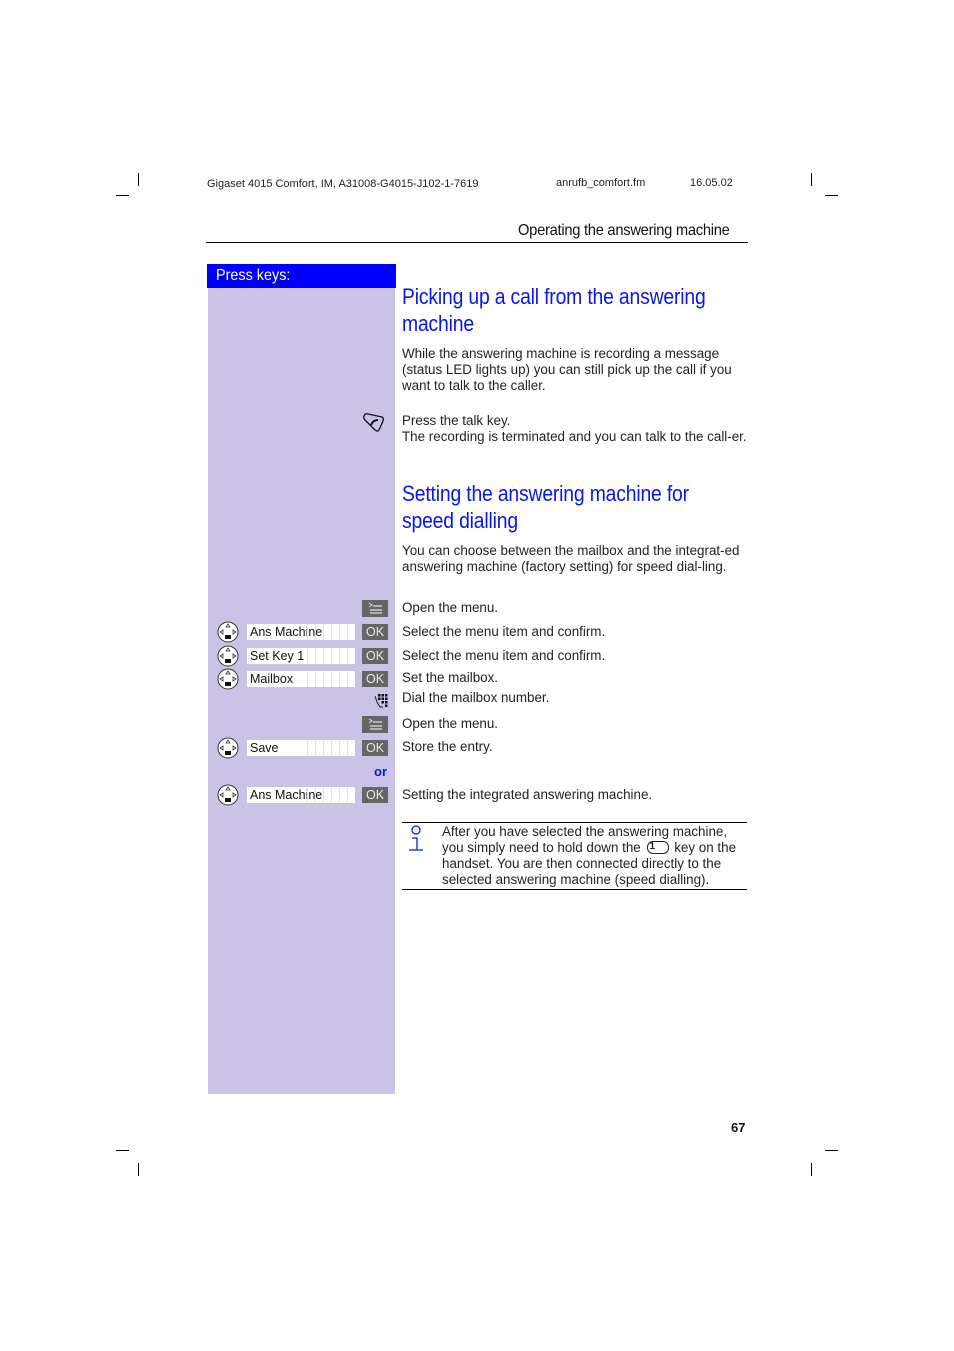 This screenshot has width=954, height=1351. What do you see at coordinates (373, 422) in the screenshot?
I see `talk-key-icon` at bounding box center [373, 422].